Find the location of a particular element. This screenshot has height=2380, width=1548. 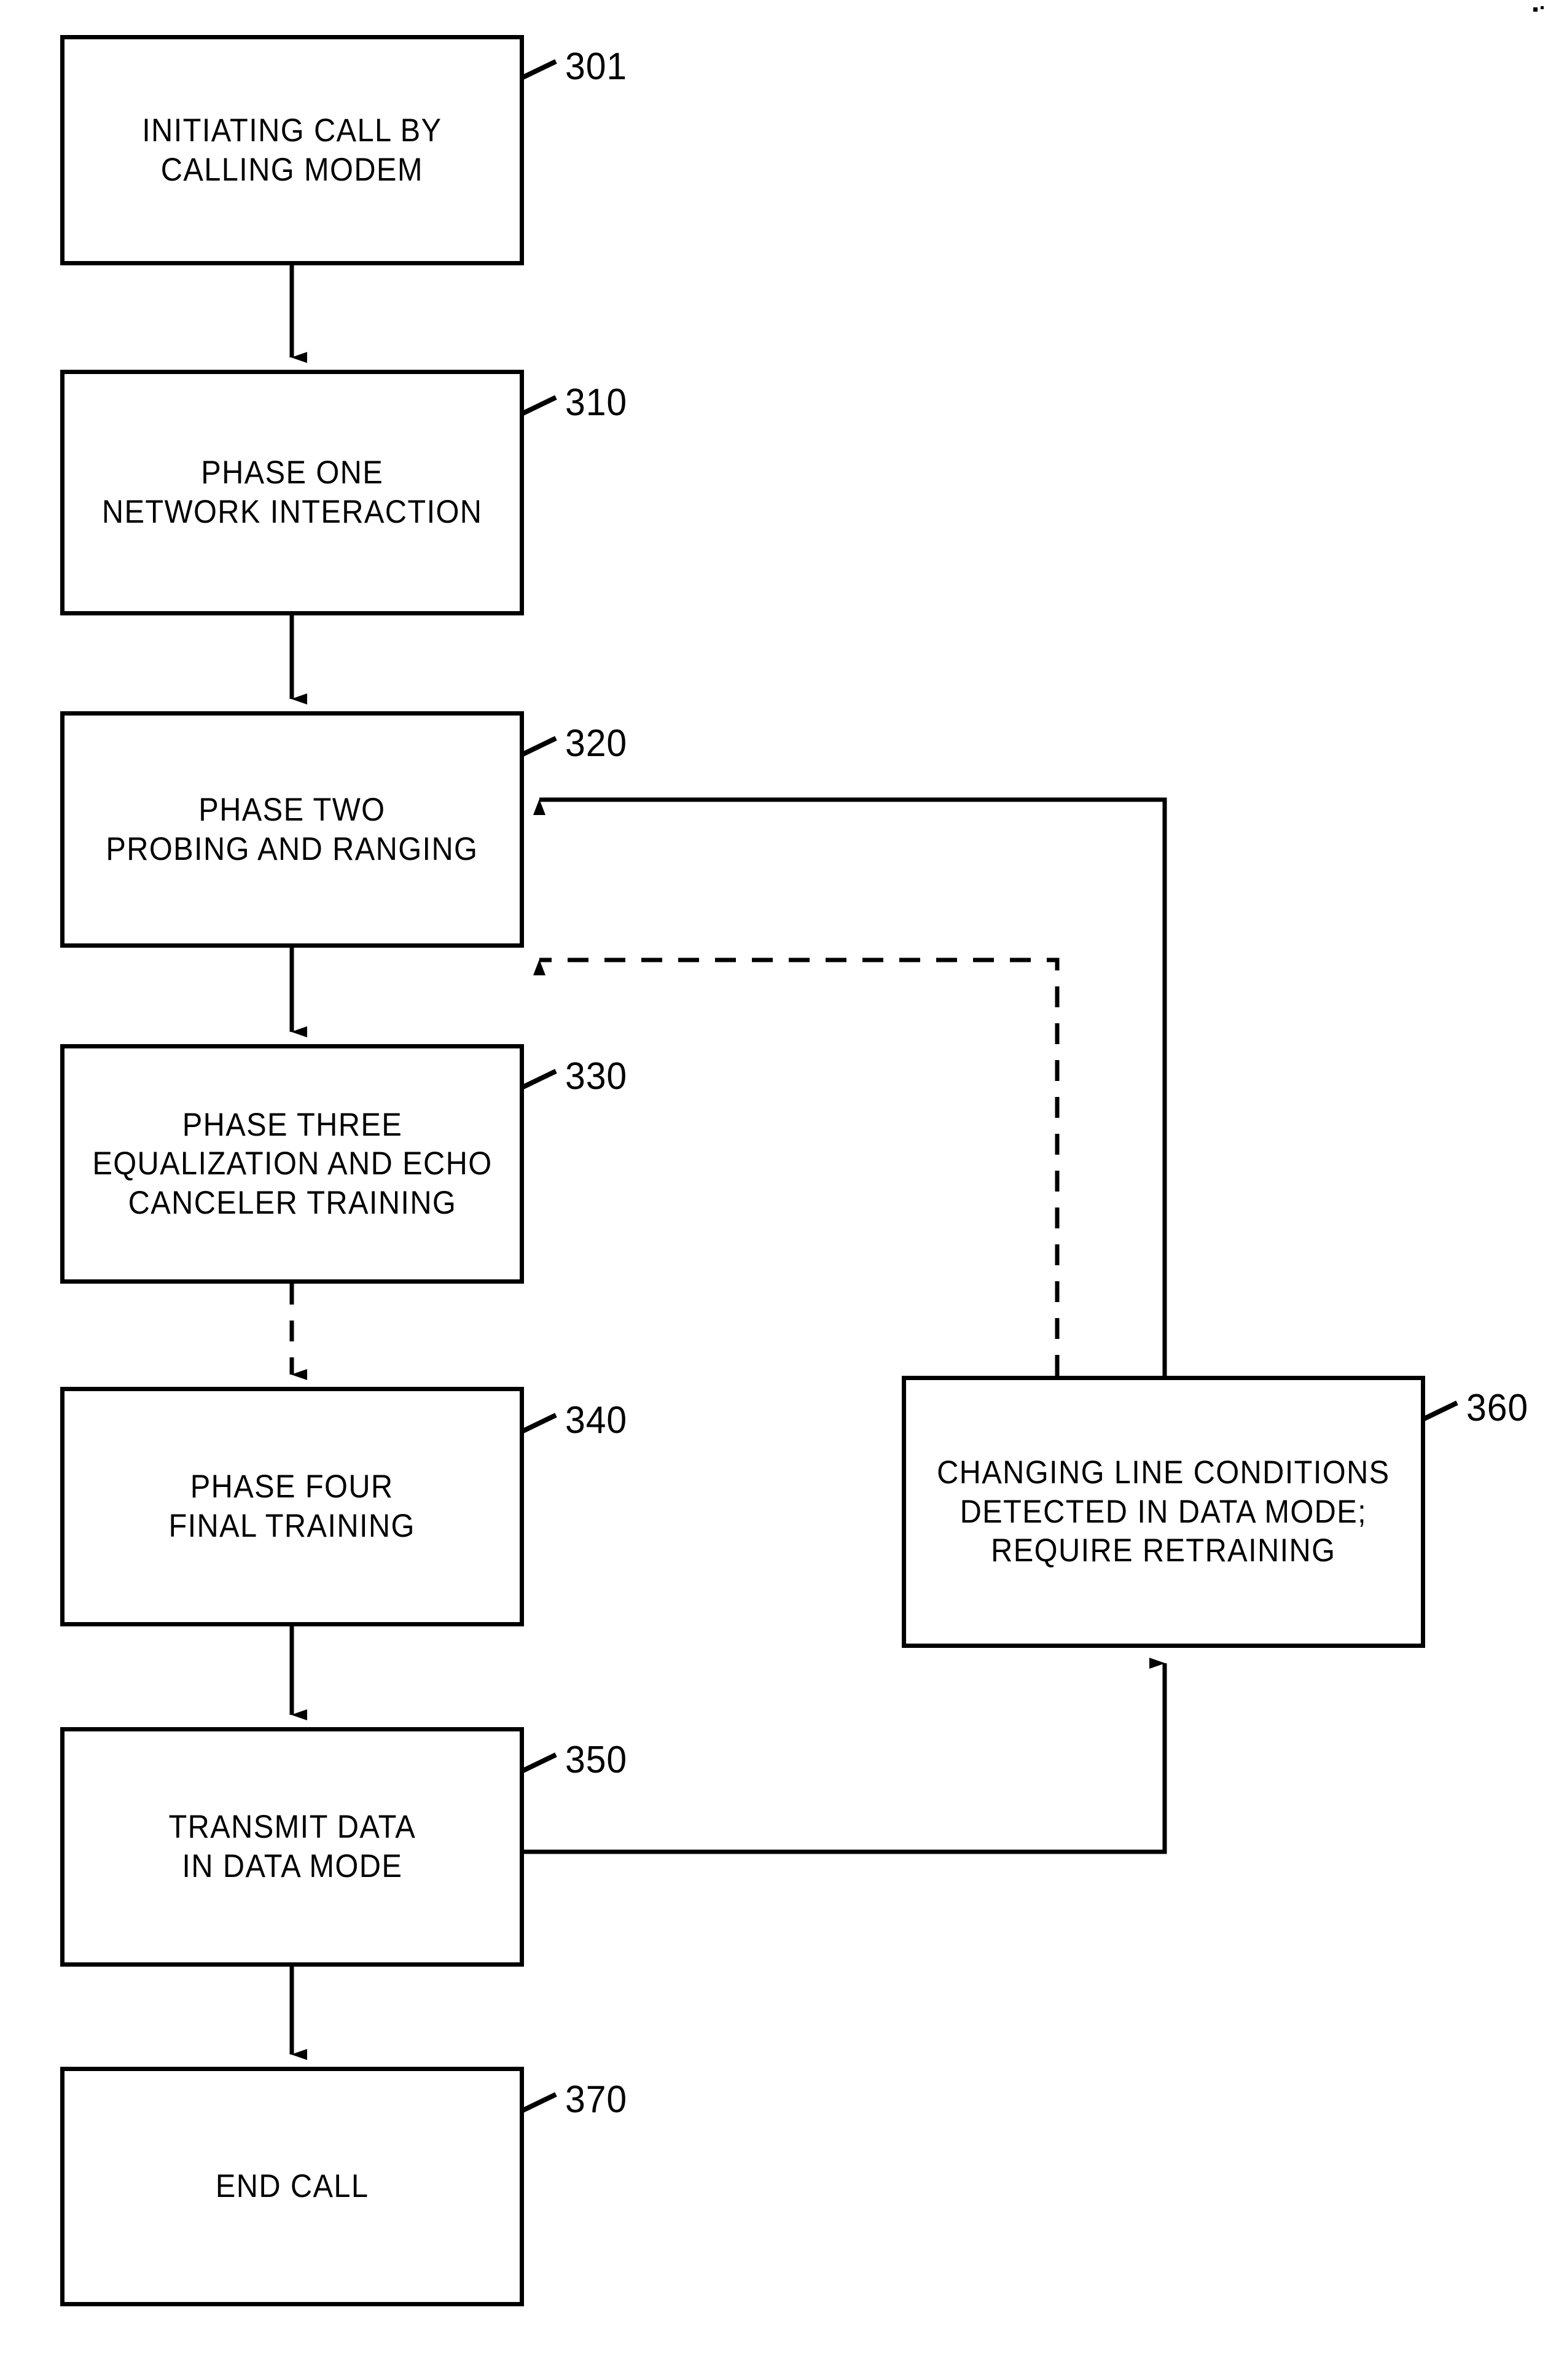

node-phase-one: PHASE ONE NETWORK INTERACTION is located at coordinates (292, 492).